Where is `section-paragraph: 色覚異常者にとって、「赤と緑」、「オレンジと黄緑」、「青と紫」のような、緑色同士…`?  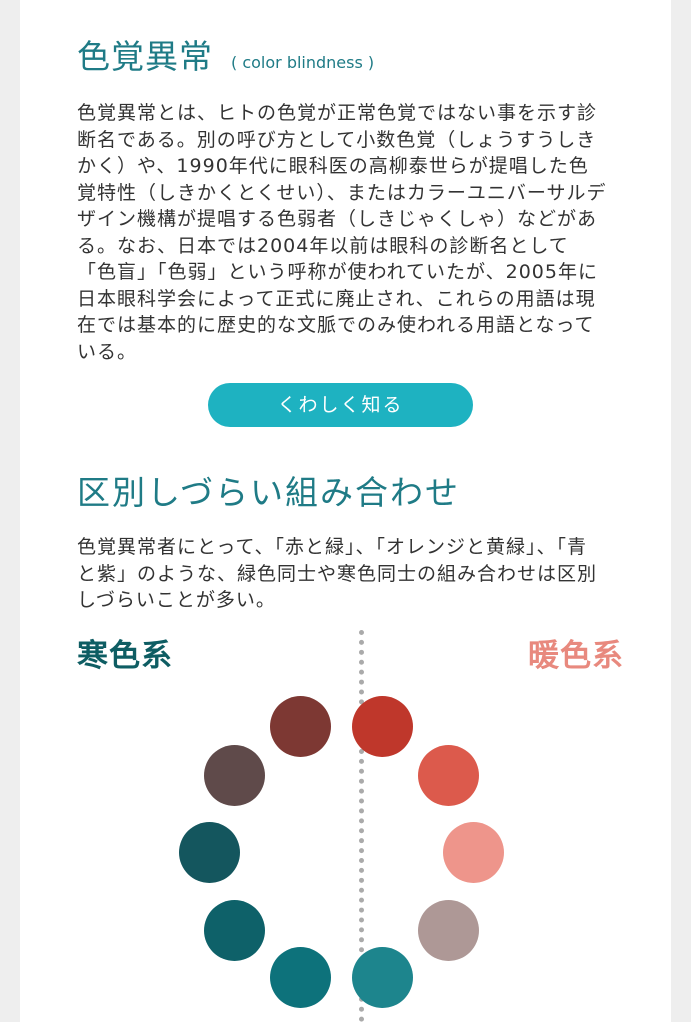 section-paragraph: 色覚異常者にとって、「赤と緑」、「オレンジと黄緑」、「青と紫」のような、緑色同士… is located at coordinates (337, 573).